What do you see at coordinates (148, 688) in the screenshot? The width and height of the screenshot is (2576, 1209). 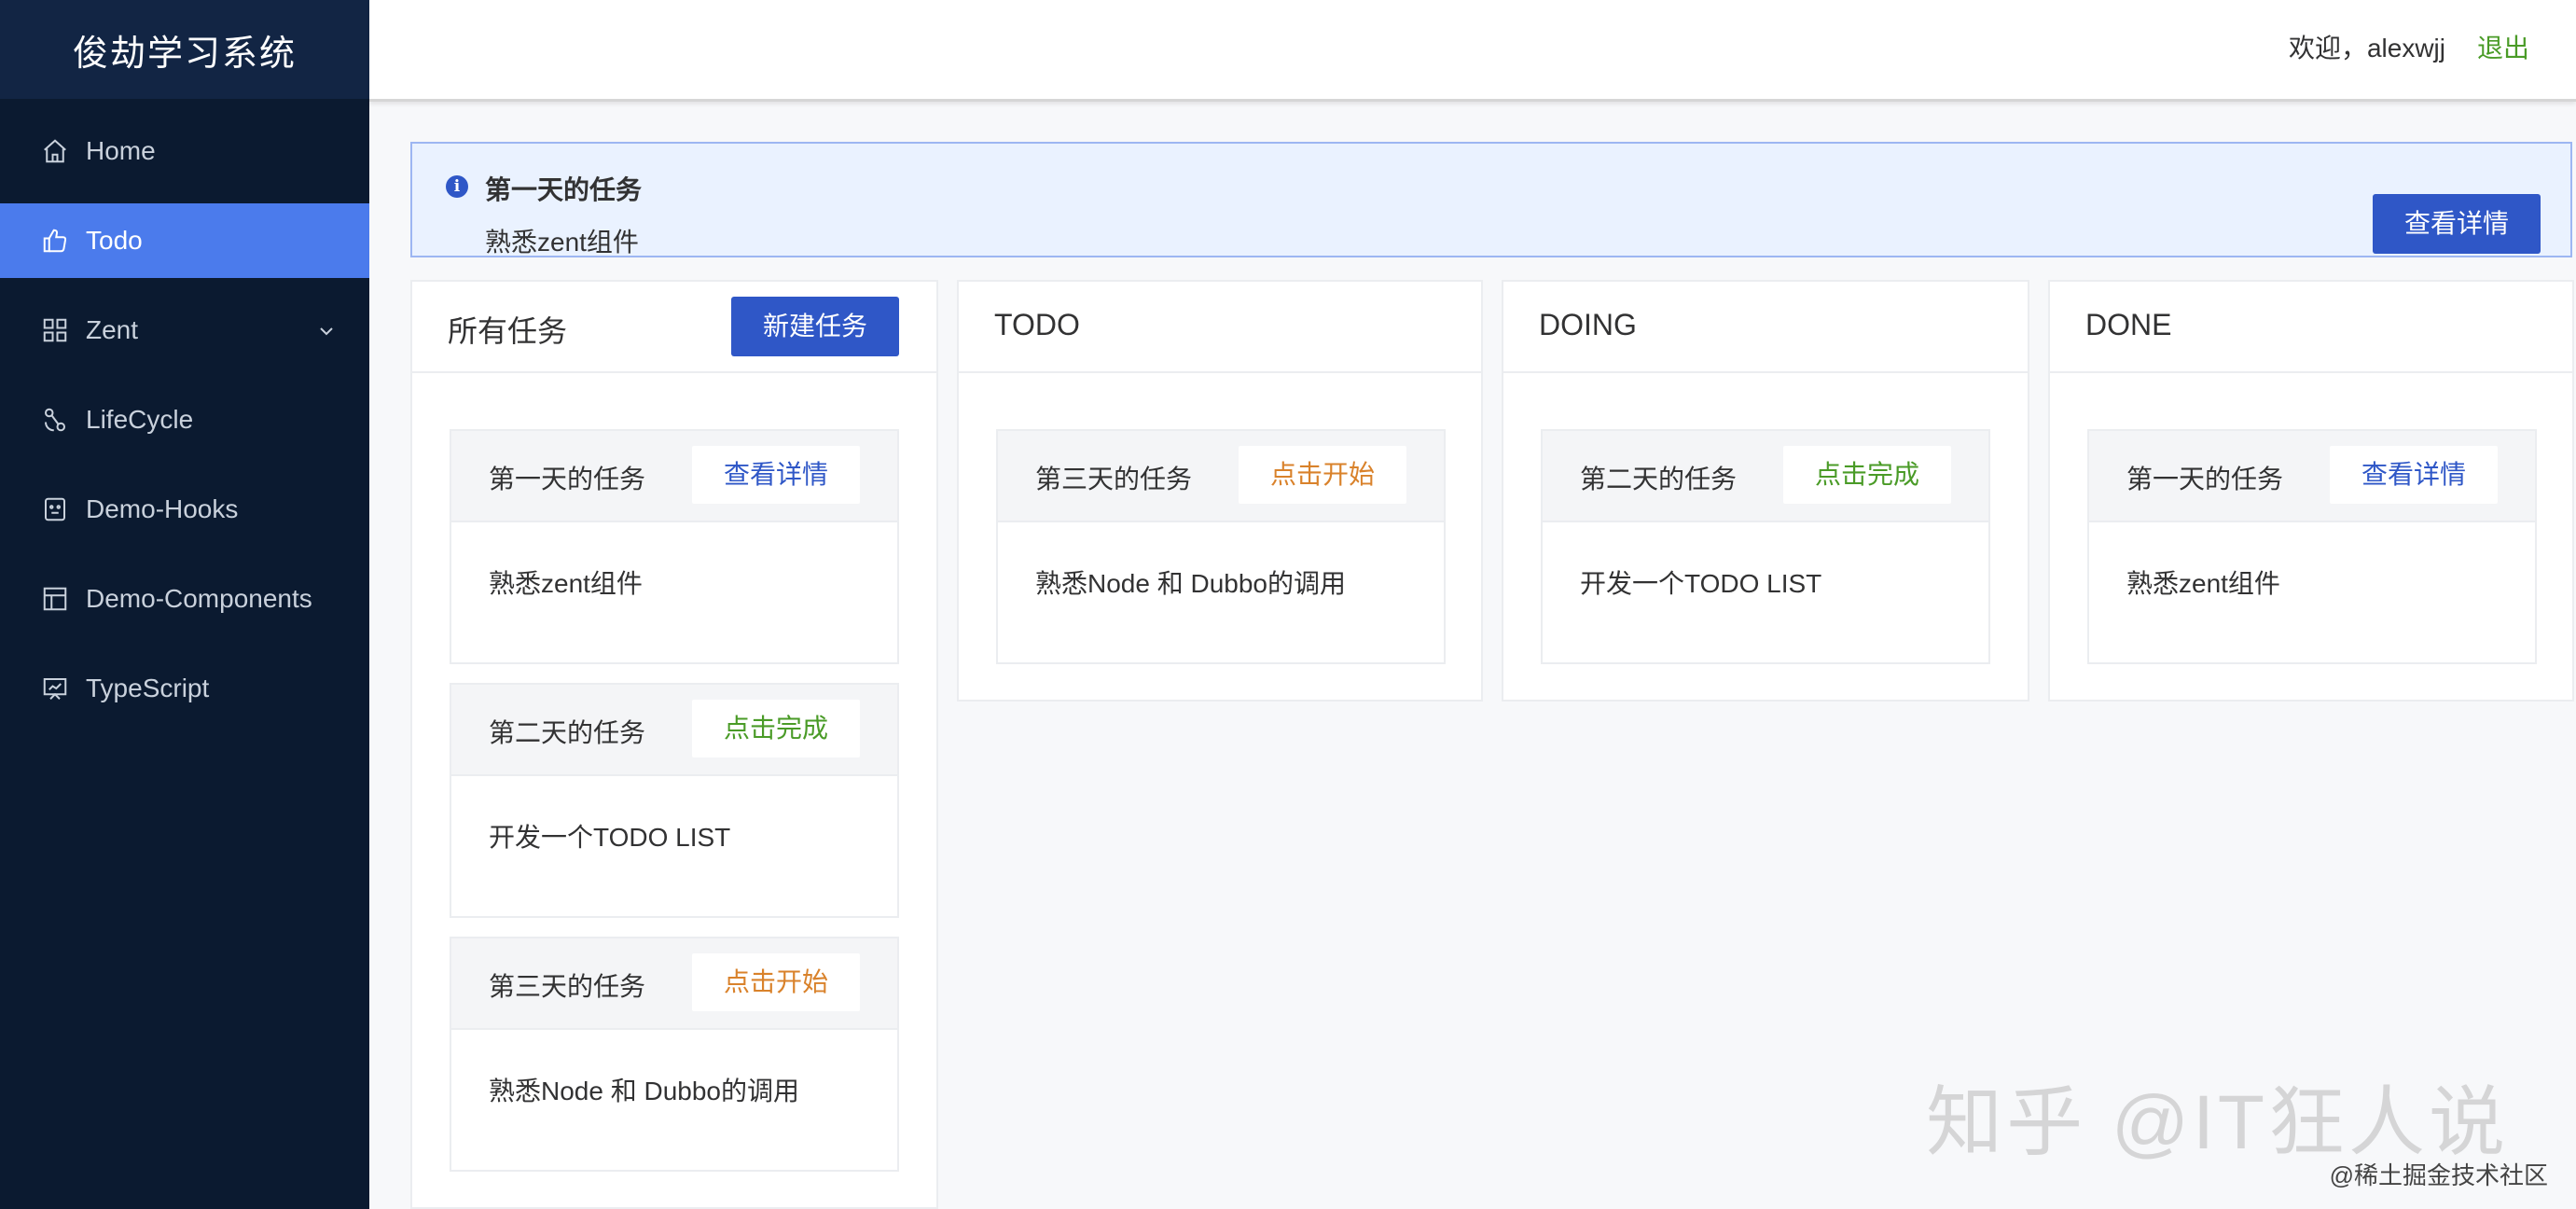 I see `sidebar-item-label: TypeScript` at bounding box center [148, 688].